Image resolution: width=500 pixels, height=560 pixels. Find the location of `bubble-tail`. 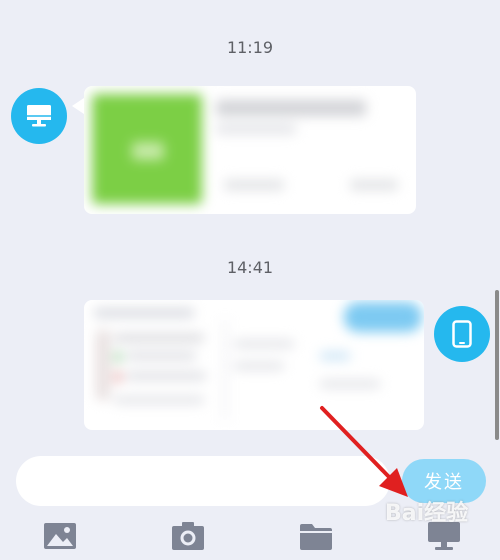

bubble-tail is located at coordinates (78, 106).